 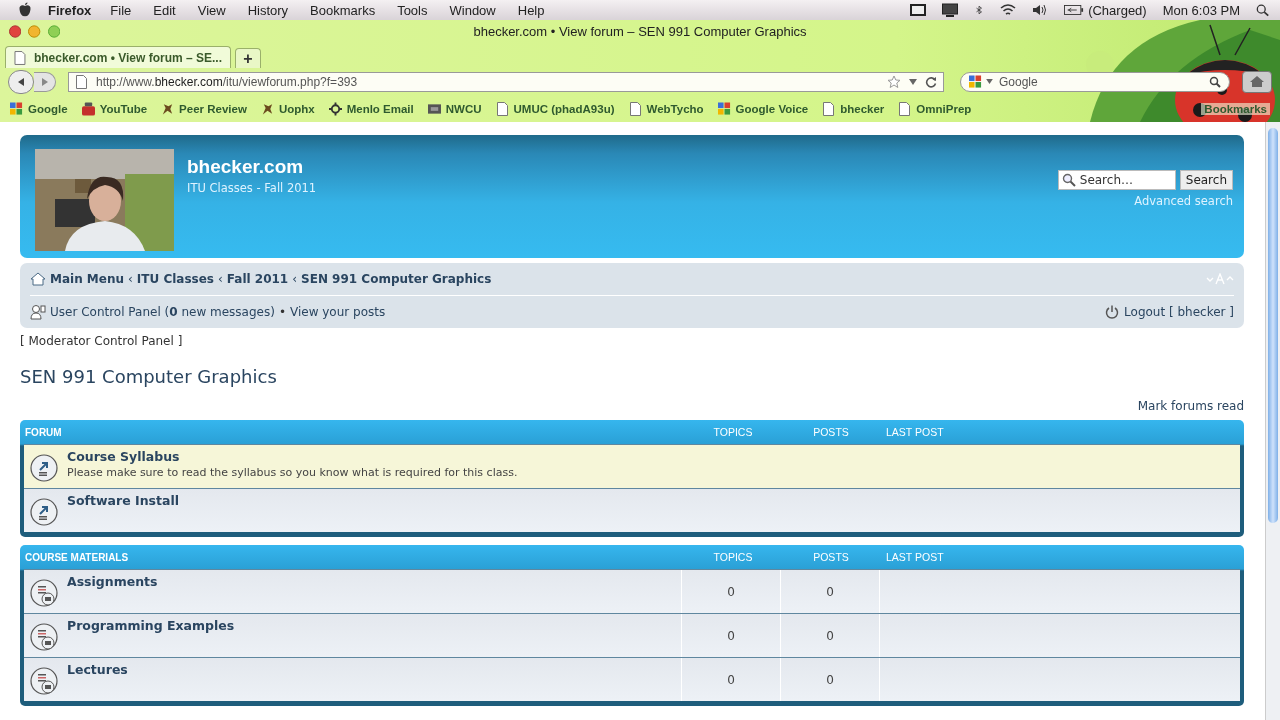 I want to click on forum-description: Please make sure to read the syllabus so you know what is required for this class., so click(x=292, y=472).